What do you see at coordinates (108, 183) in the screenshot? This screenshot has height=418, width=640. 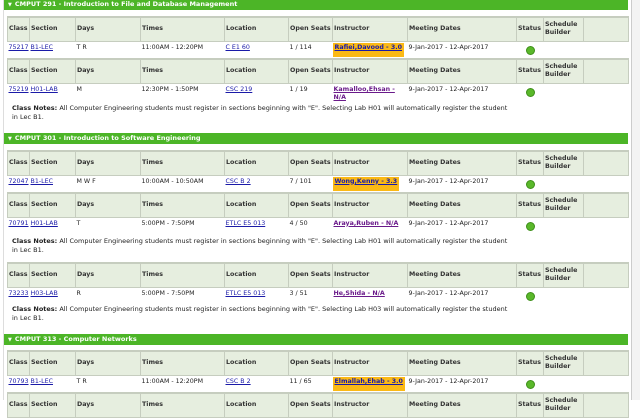 I see `days-cell: M W F` at bounding box center [108, 183].